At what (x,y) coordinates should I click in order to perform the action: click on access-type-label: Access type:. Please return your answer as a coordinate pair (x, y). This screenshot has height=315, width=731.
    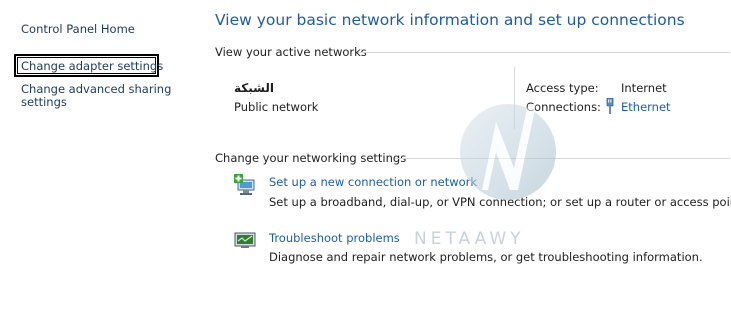
    Looking at the image, I should click on (562, 88).